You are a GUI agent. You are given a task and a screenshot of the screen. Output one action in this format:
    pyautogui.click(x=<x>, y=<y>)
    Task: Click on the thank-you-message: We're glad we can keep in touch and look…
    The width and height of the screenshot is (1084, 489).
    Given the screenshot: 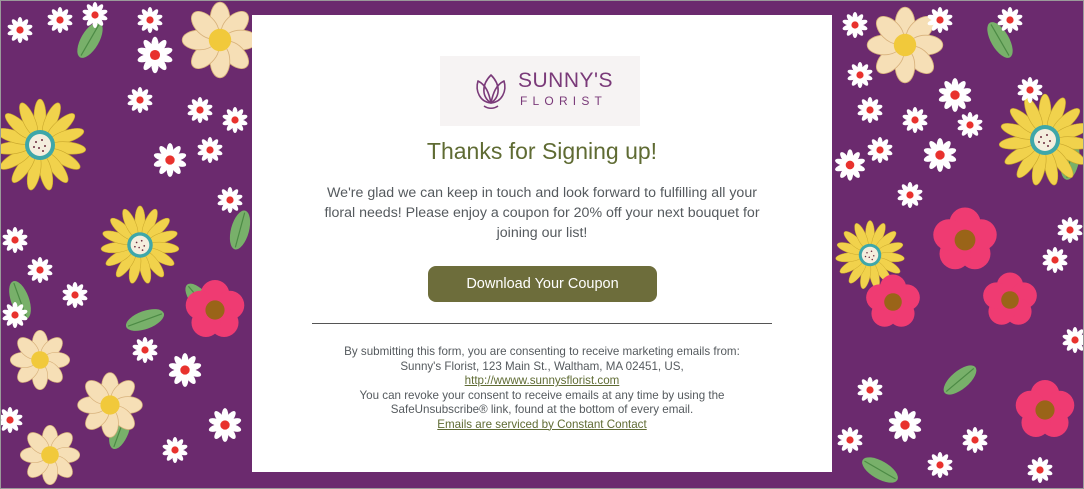 What is the action you would take?
    pyautogui.click(x=542, y=213)
    